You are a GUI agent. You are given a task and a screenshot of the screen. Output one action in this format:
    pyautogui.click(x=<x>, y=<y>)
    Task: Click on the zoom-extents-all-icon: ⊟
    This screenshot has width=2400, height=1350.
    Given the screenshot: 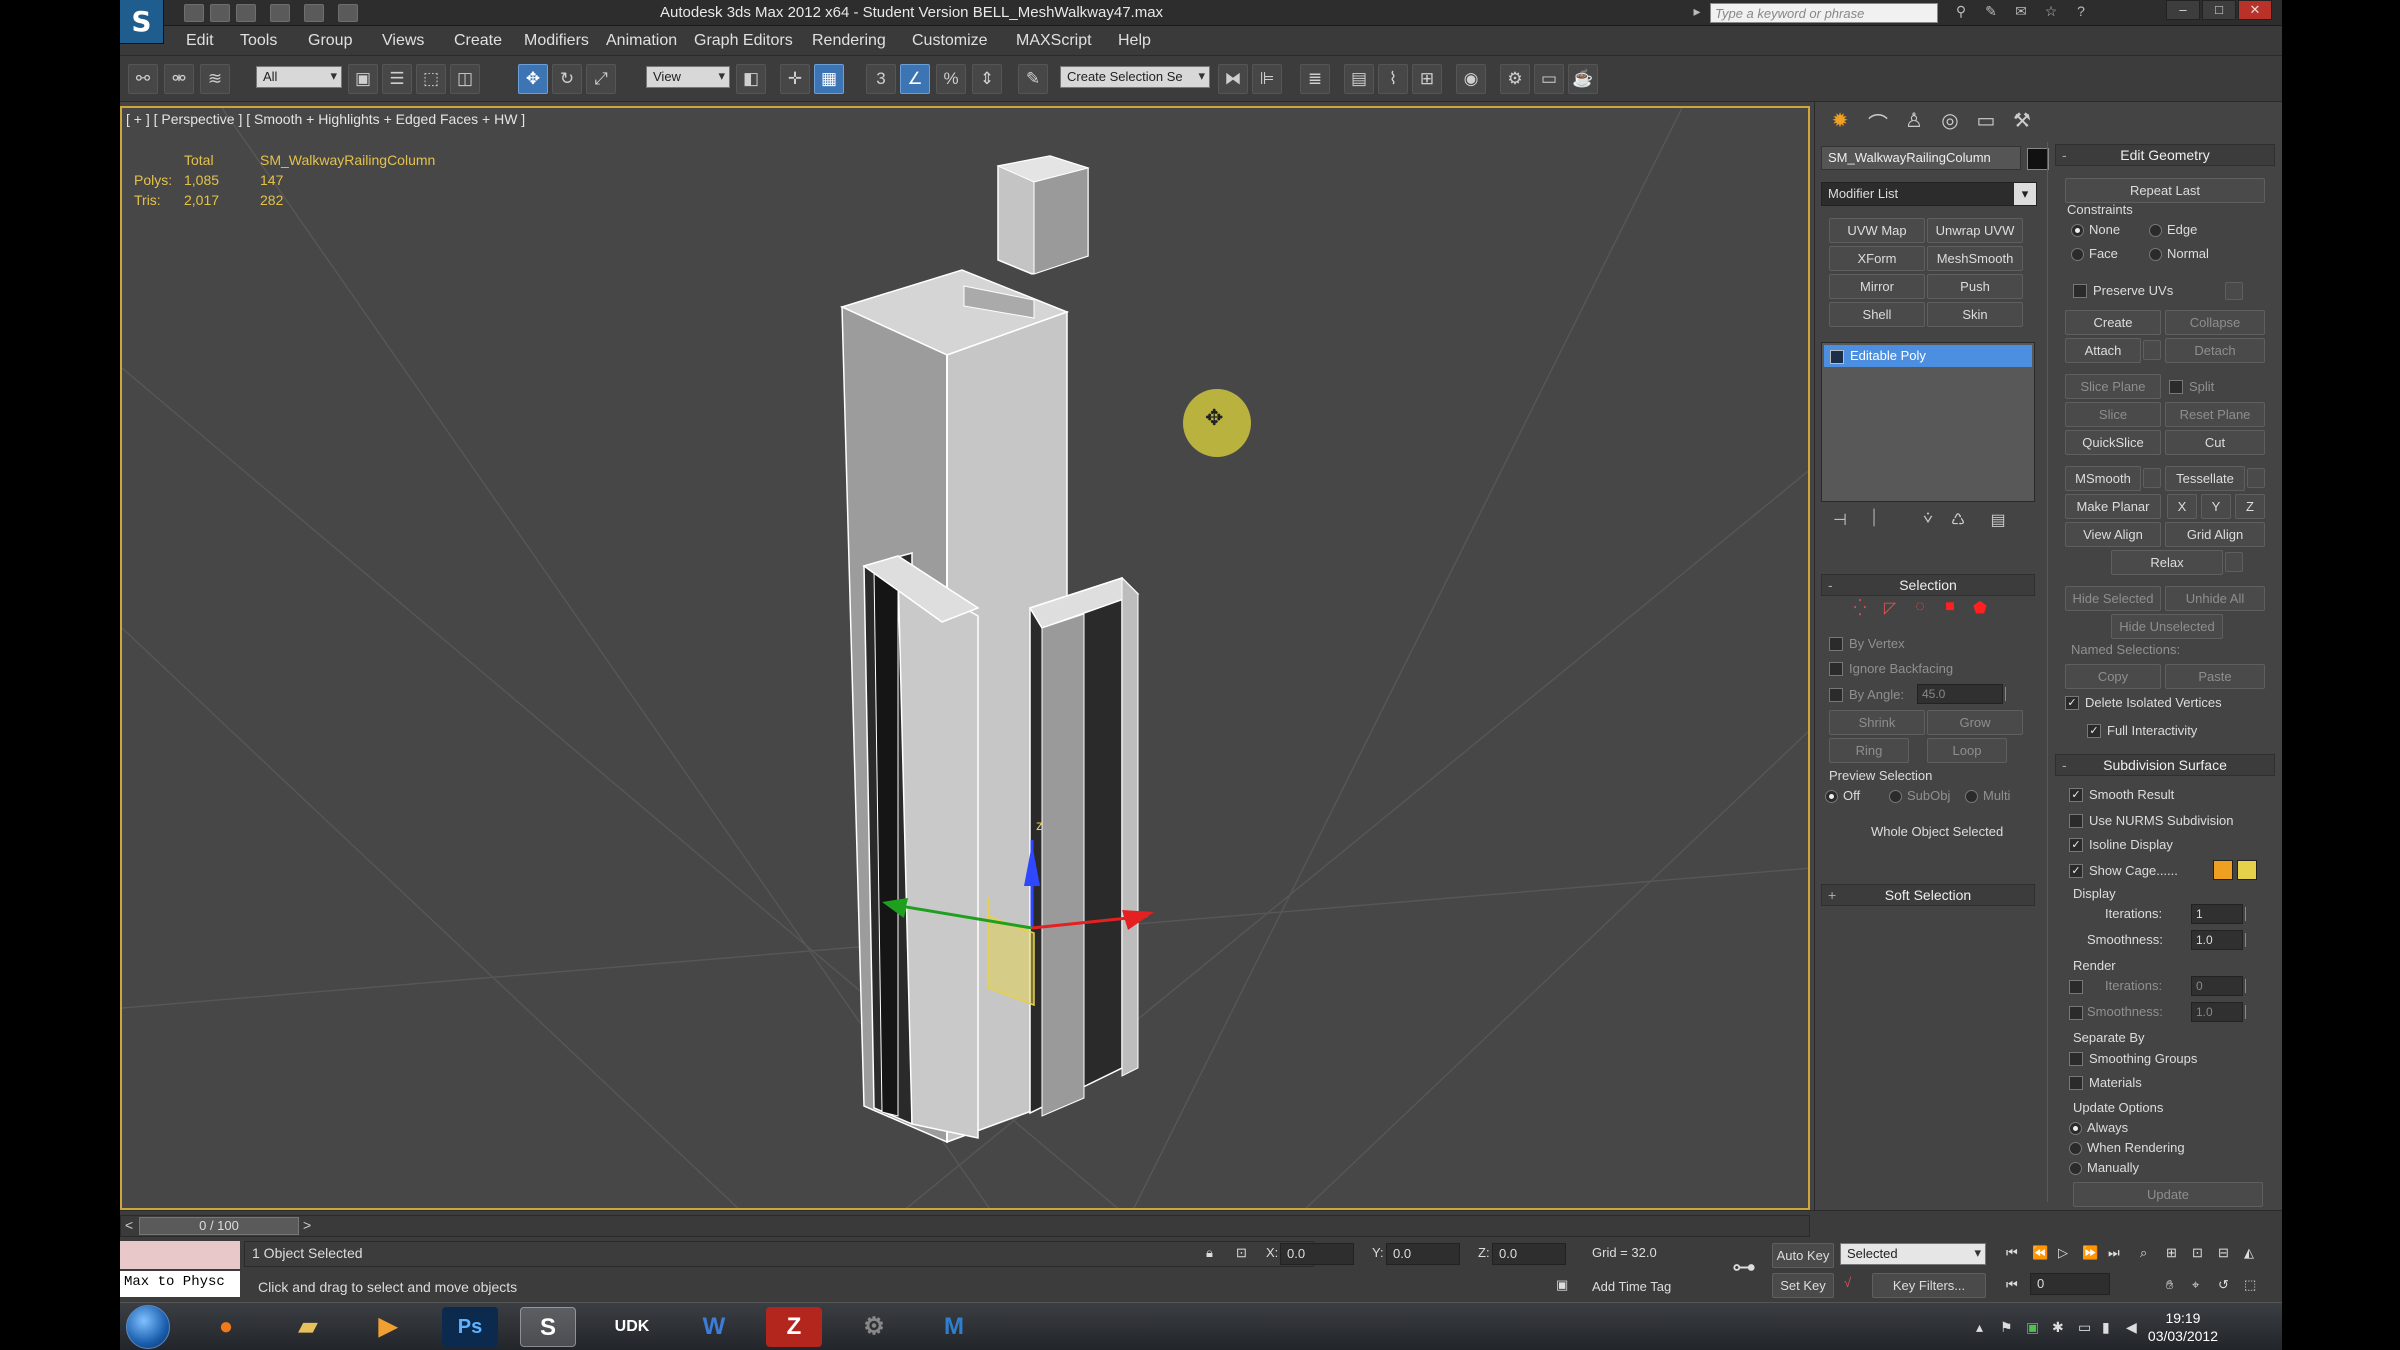 What is the action you would take?
    pyautogui.click(x=2223, y=1253)
    